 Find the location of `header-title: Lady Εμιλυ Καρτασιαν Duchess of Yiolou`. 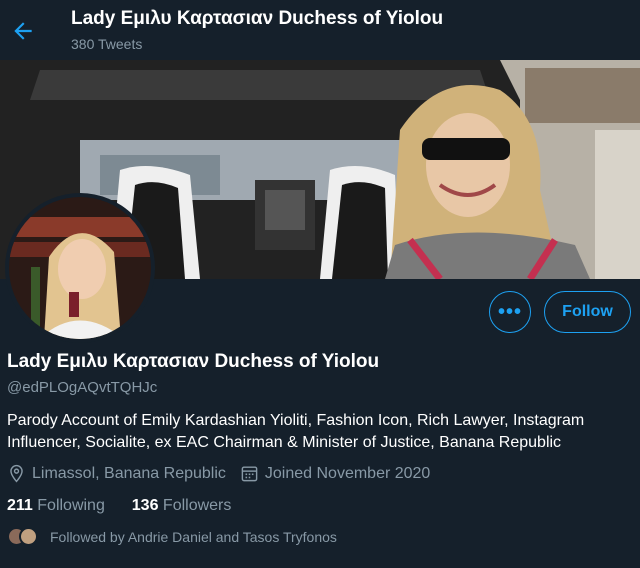

header-title: Lady Εμιλυ Καρτασιαν Duchess of Yiolou is located at coordinates (257, 18).